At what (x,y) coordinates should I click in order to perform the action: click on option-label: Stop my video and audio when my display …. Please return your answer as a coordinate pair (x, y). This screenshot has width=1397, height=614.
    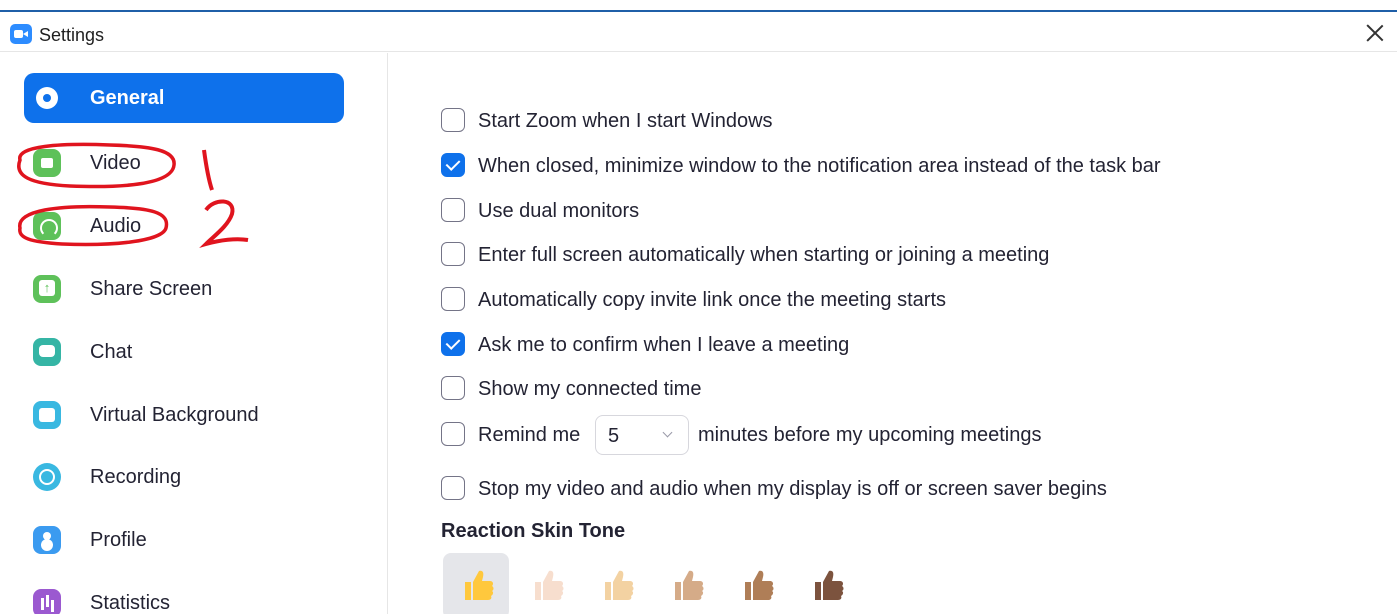
    Looking at the image, I should click on (792, 489).